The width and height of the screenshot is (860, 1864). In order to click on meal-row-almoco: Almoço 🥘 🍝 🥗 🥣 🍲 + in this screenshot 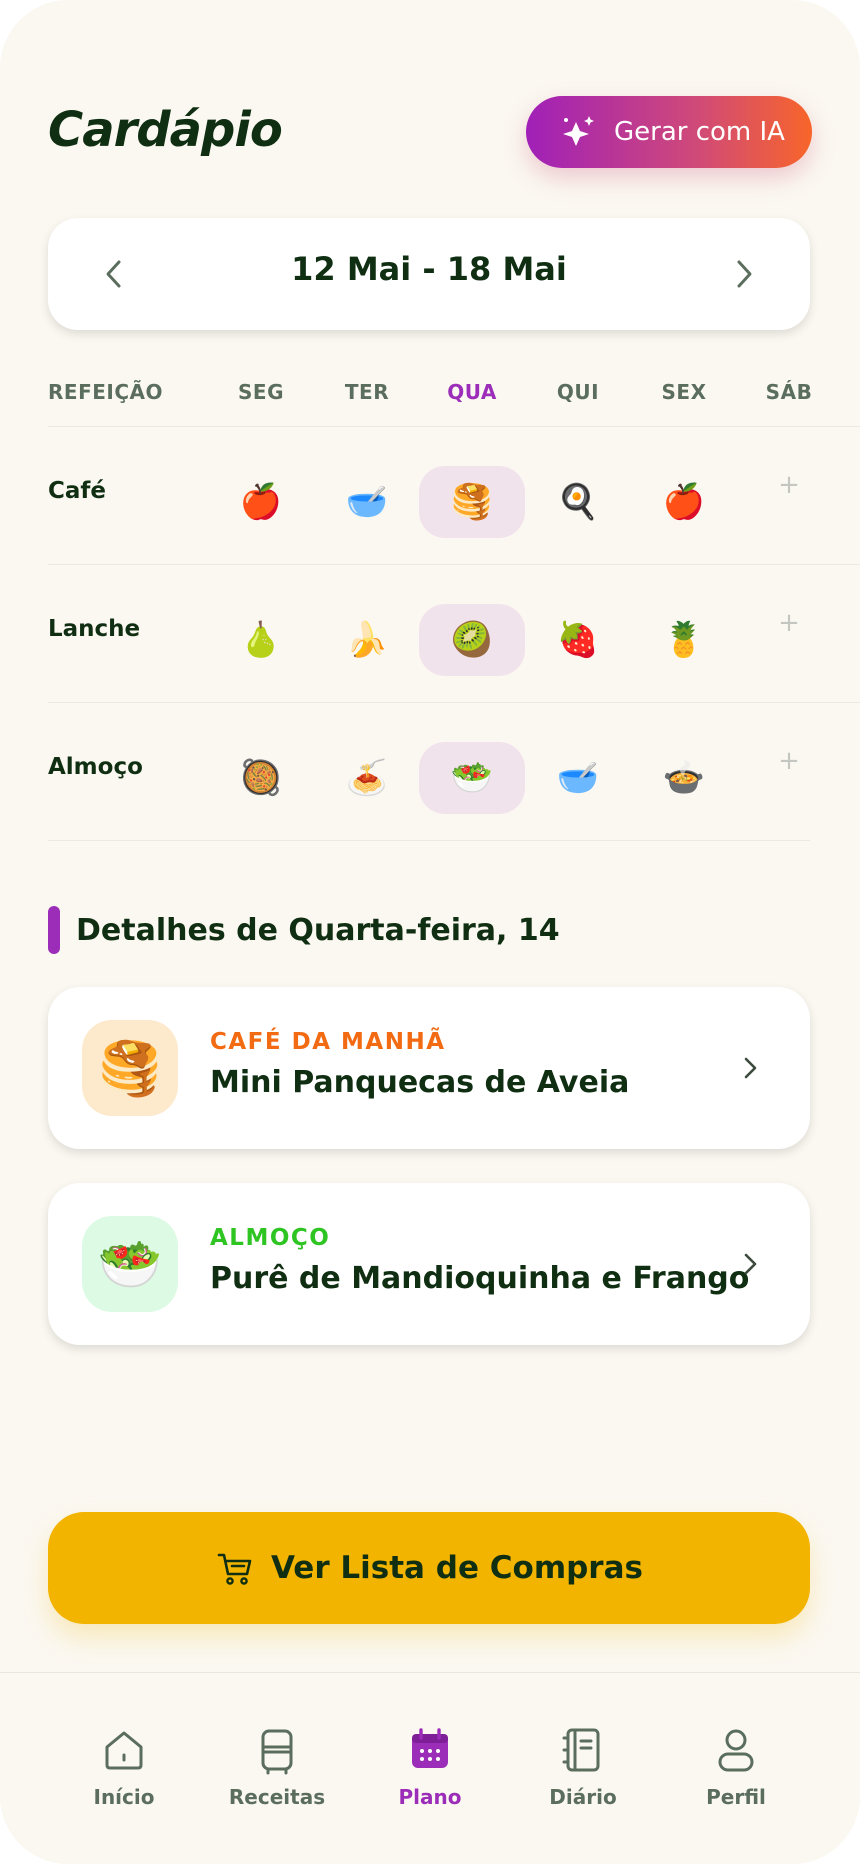, I will do `click(430, 789)`.